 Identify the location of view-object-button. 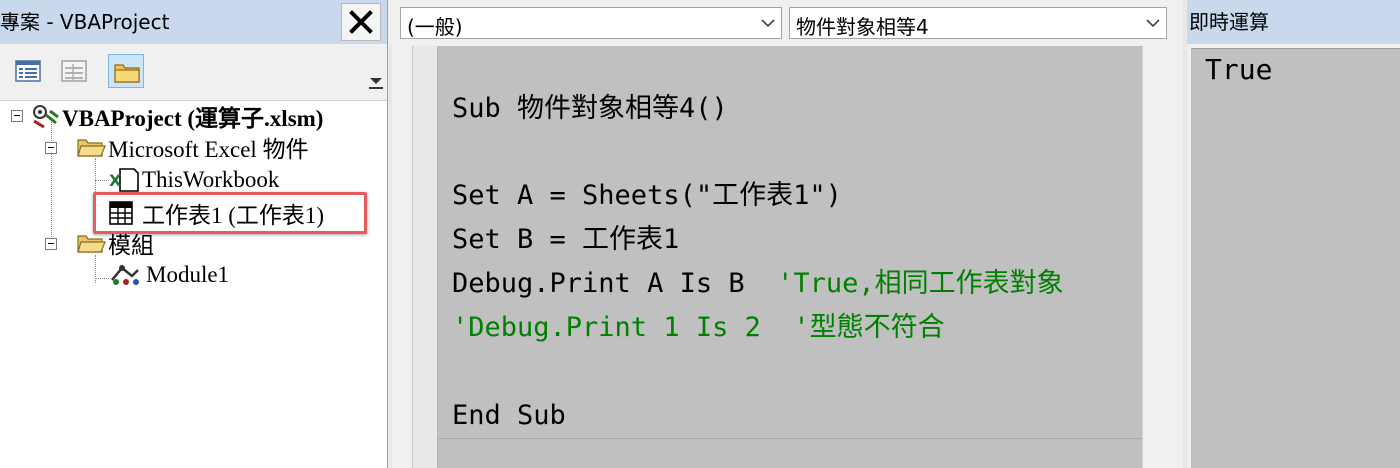
(74, 71).